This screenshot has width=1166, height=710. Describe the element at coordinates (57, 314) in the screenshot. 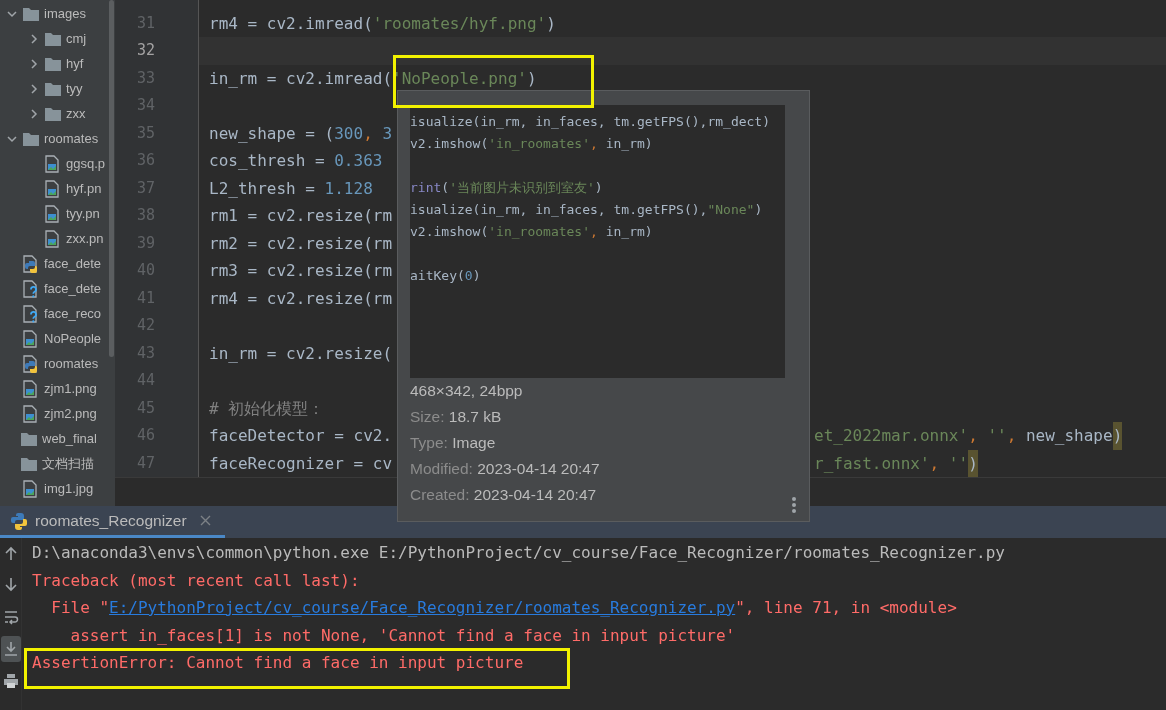

I see `tree-item: face_reco` at that location.